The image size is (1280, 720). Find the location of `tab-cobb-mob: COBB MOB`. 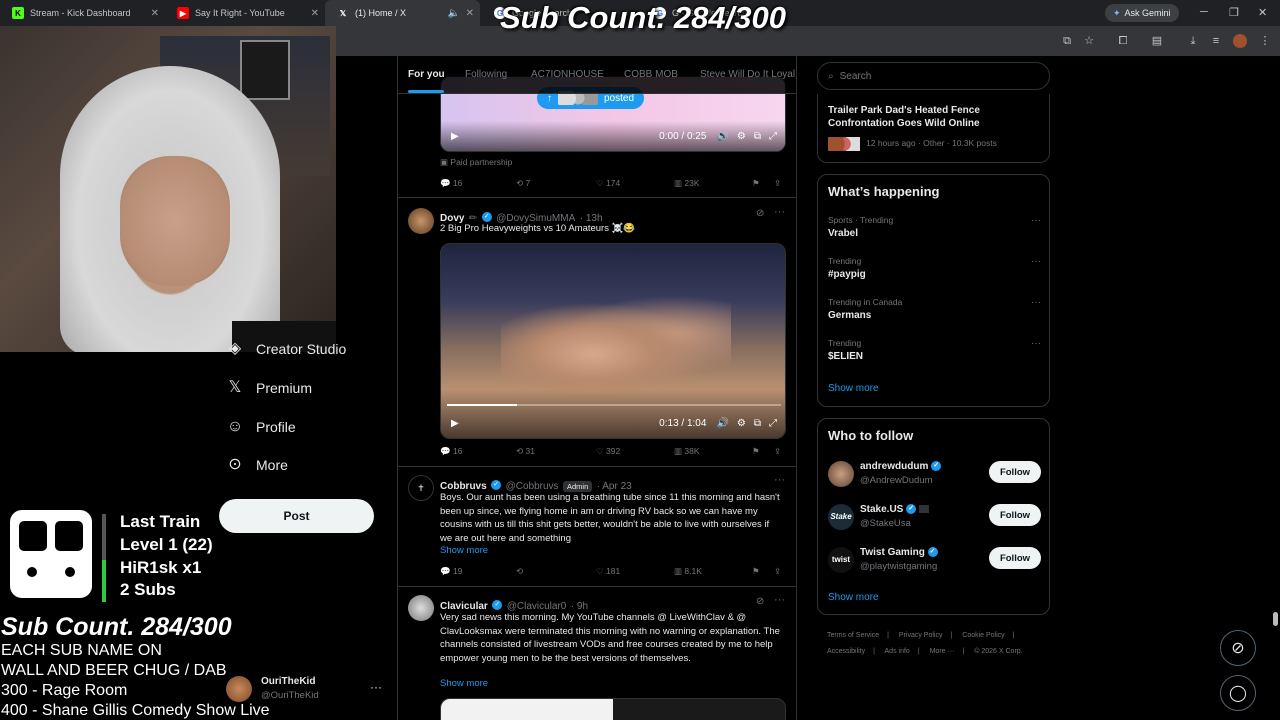

tab-cobb-mob: COBB MOB is located at coordinates (651, 74).